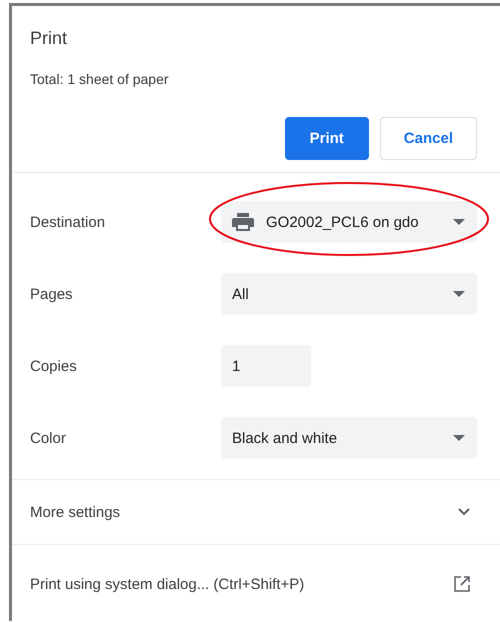  Describe the element at coordinates (75, 512) in the screenshot. I see `more-settings-label: More settings` at that location.